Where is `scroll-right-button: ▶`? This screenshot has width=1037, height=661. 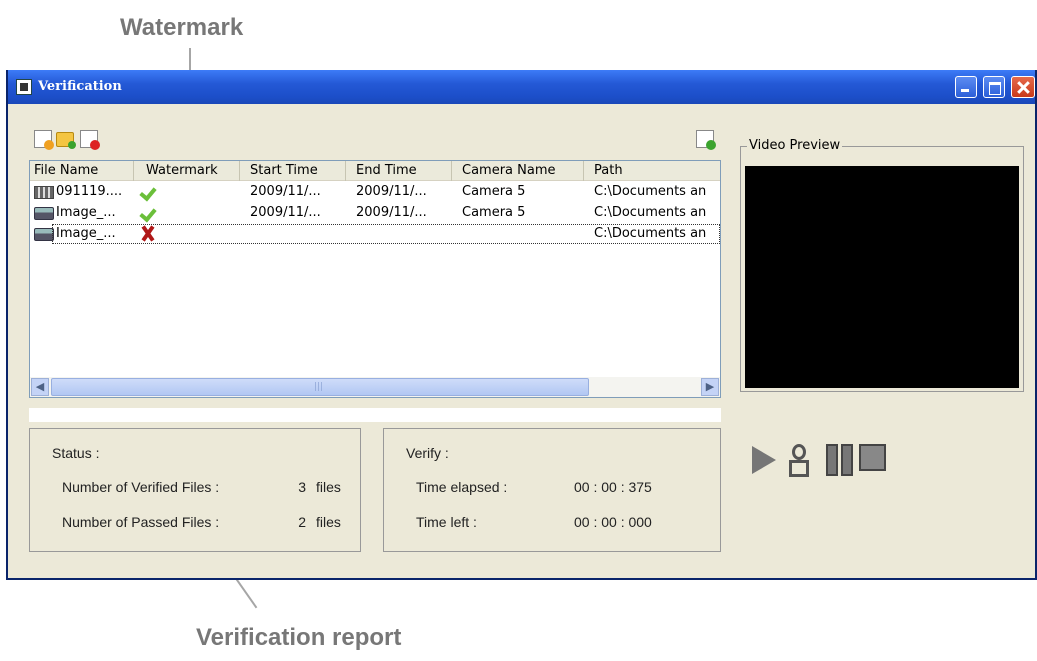 scroll-right-button: ▶ is located at coordinates (710, 387).